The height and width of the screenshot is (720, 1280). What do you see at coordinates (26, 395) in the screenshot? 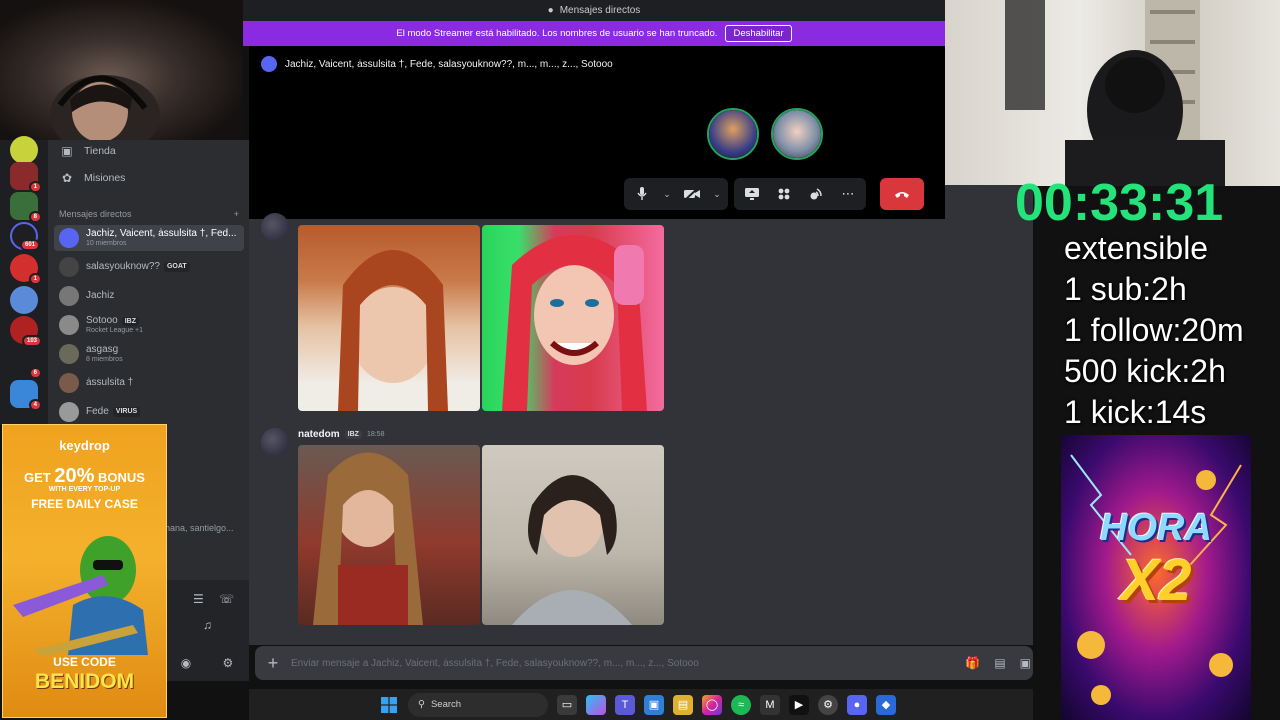
I see `server-icon: 4` at bounding box center [26, 395].